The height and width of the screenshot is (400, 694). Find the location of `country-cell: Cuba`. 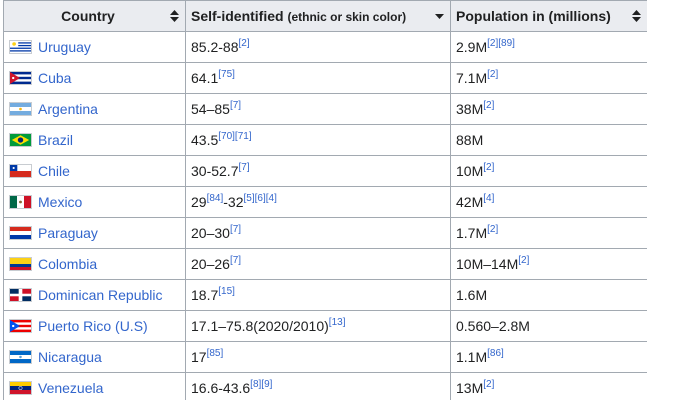

country-cell: Cuba is located at coordinates (94, 78).